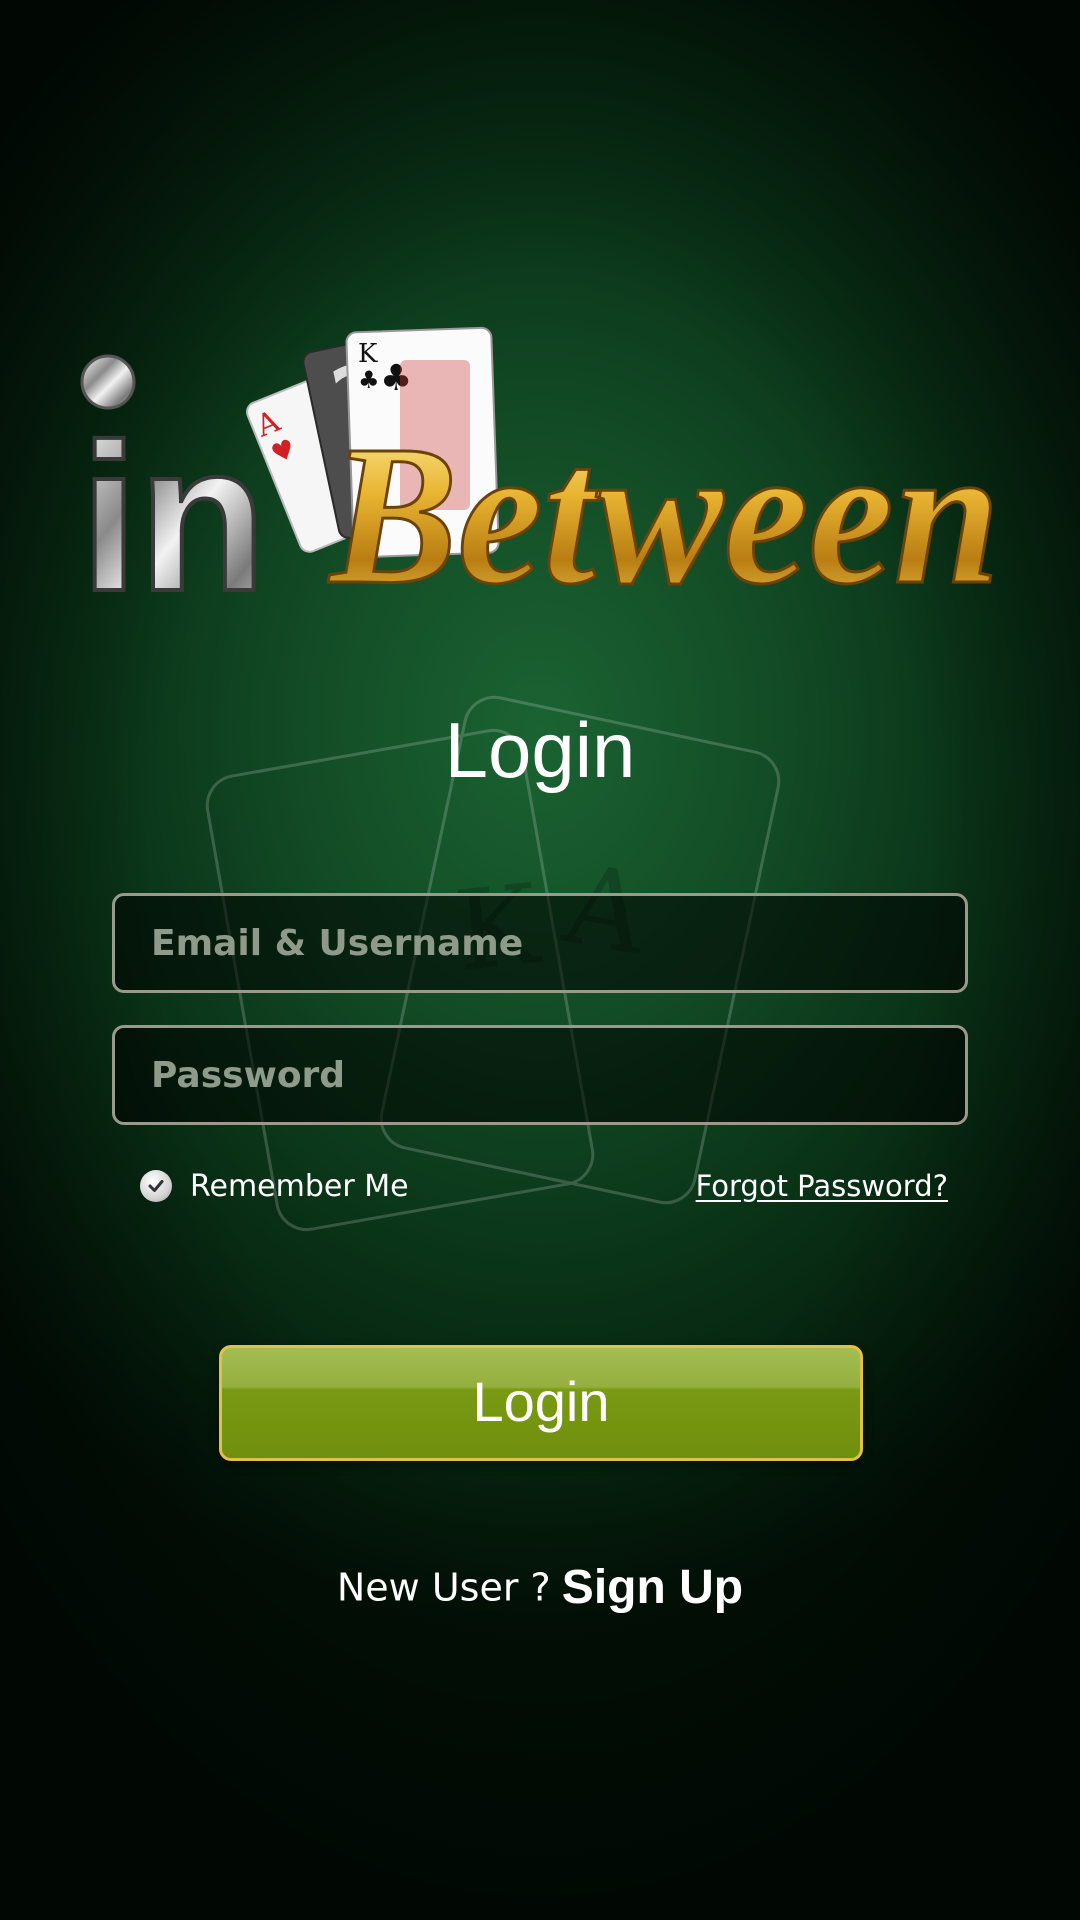  I want to click on email-field, so click(540, 943).